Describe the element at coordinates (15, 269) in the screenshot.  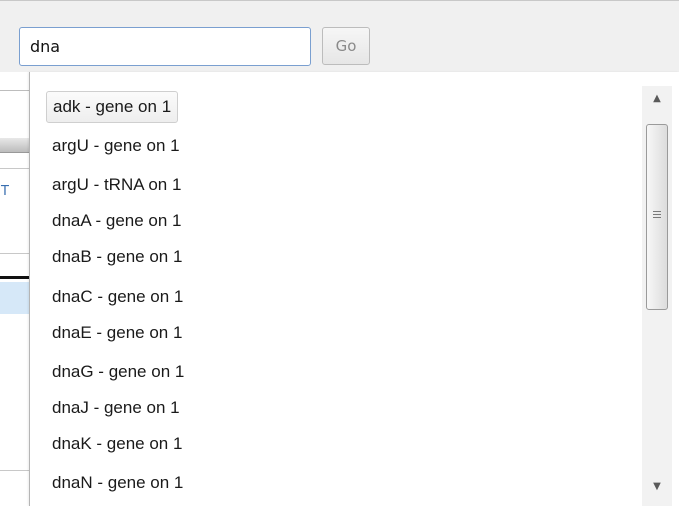
I see `background-track-fragment` at that location.